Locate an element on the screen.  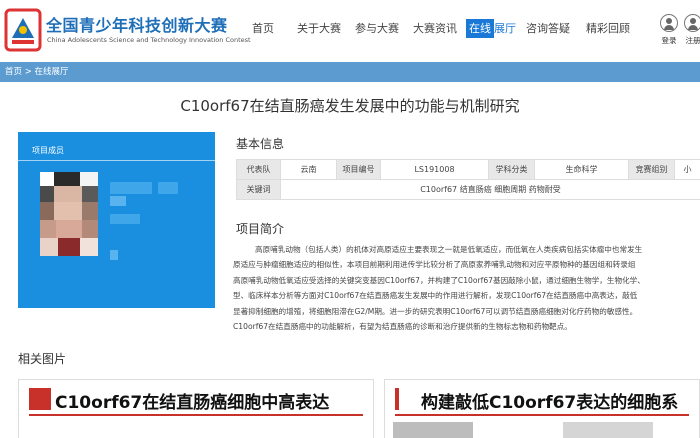
register-label: 注册 is located at coordinates (692, 40).